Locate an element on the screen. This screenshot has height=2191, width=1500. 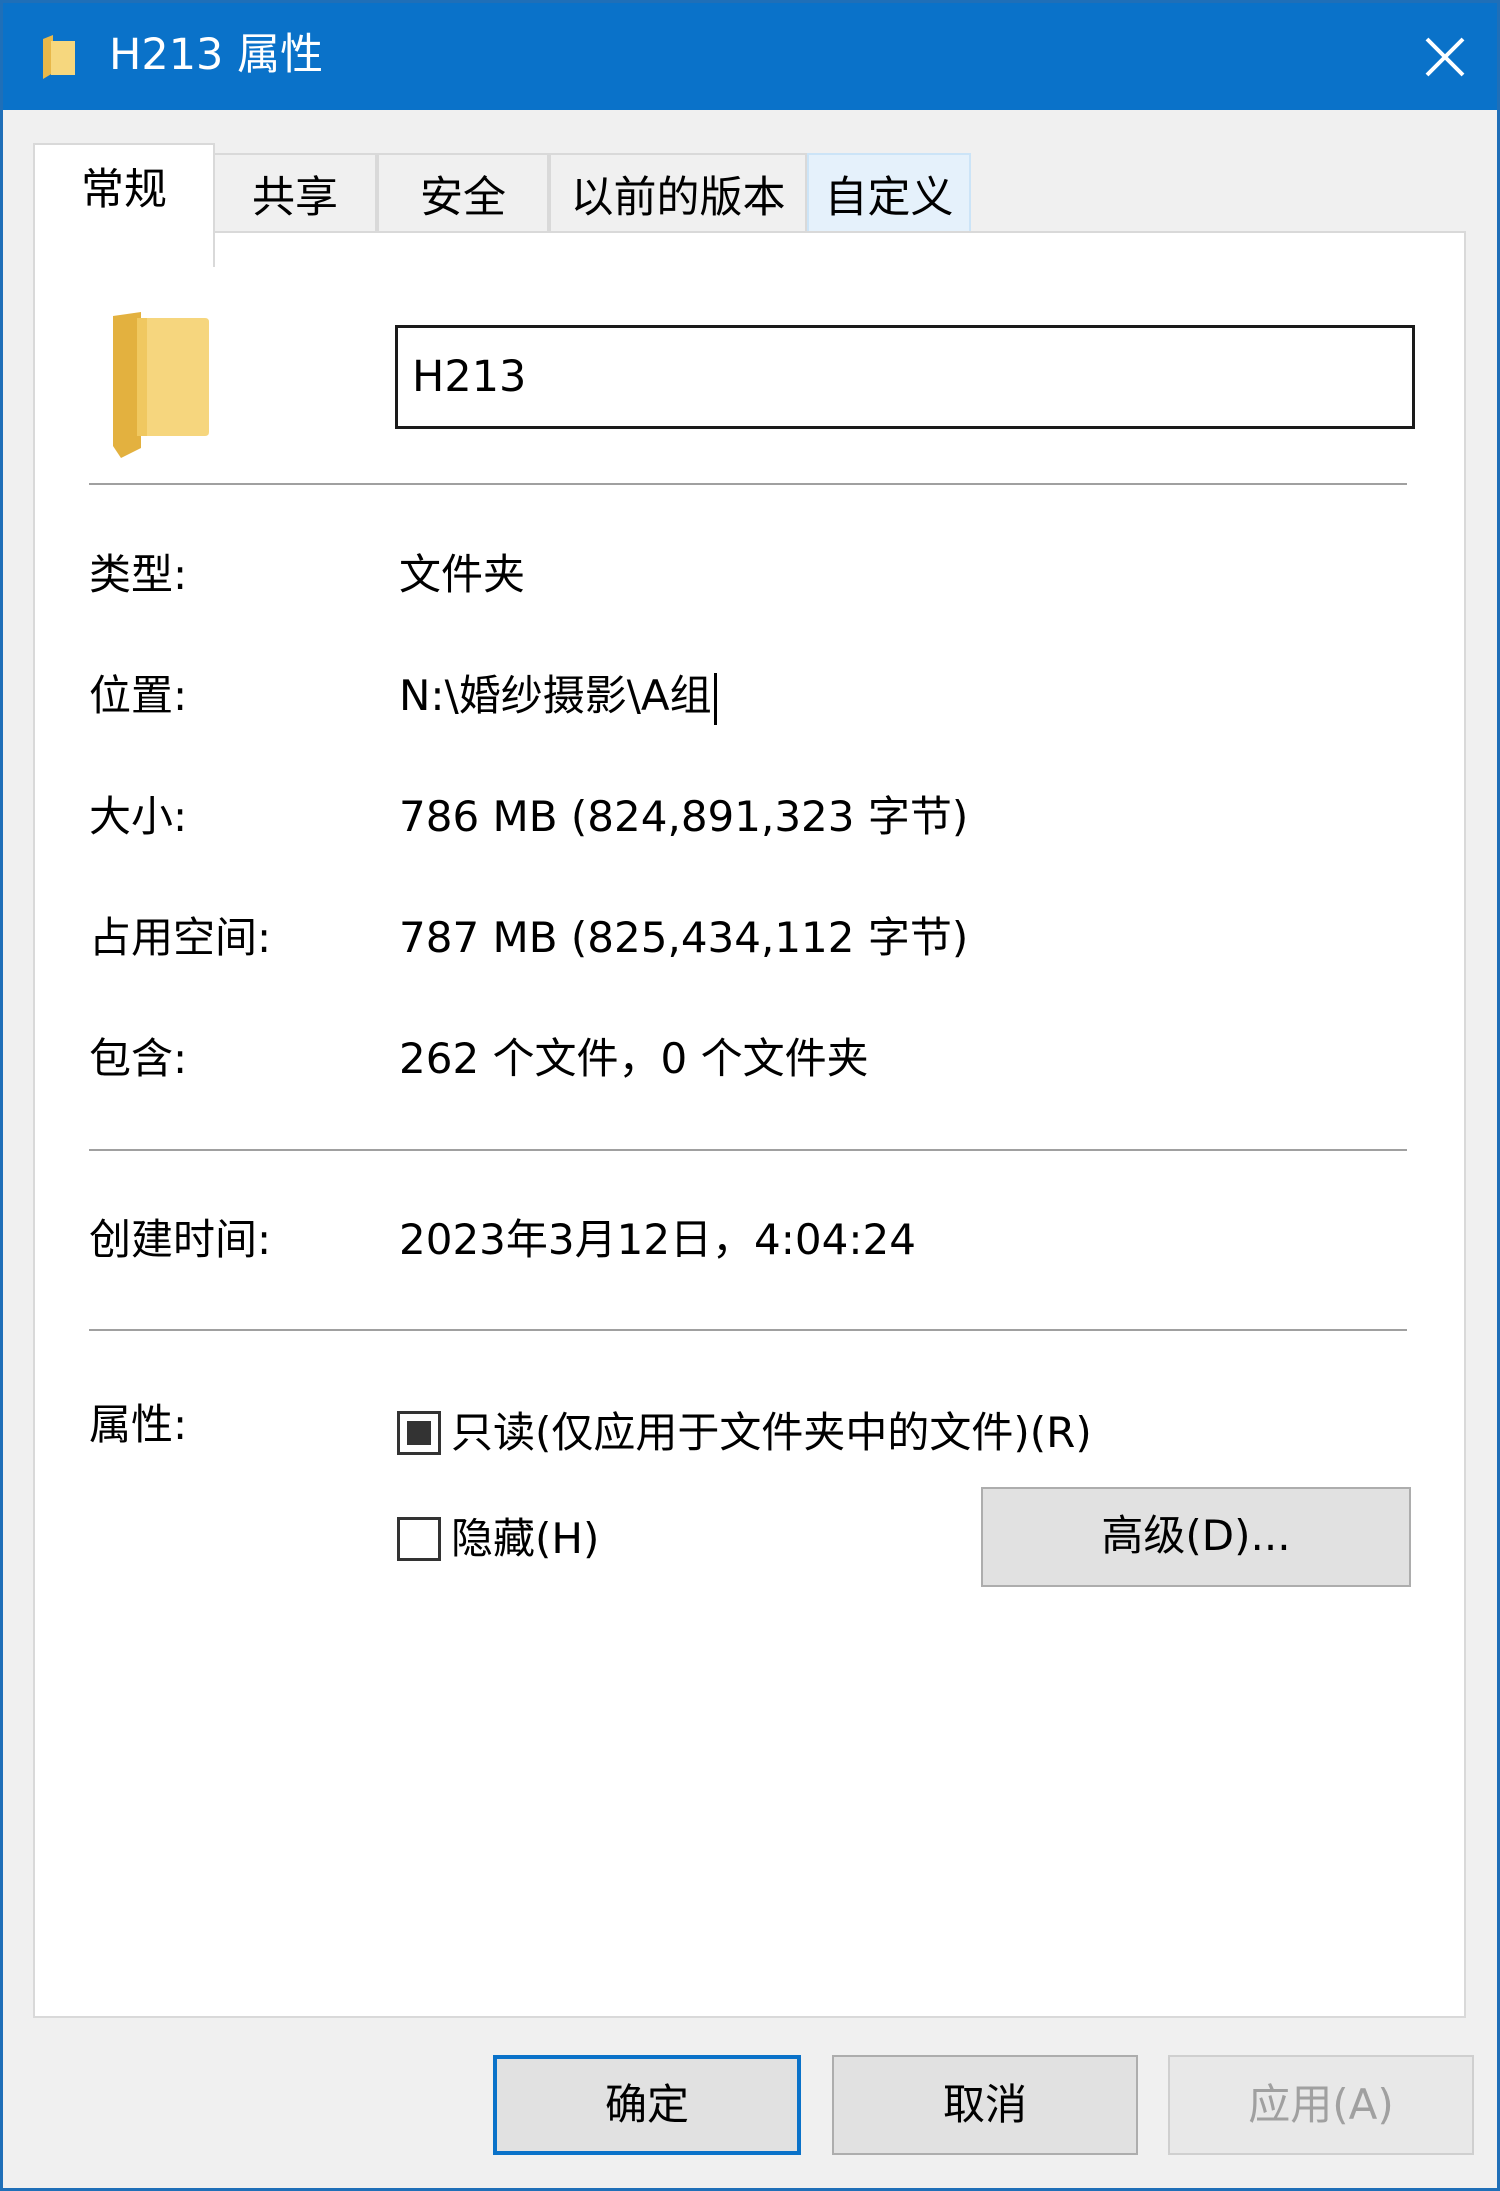
size-on-disk-label: 占用空间: is located at coordinates (180, 937).